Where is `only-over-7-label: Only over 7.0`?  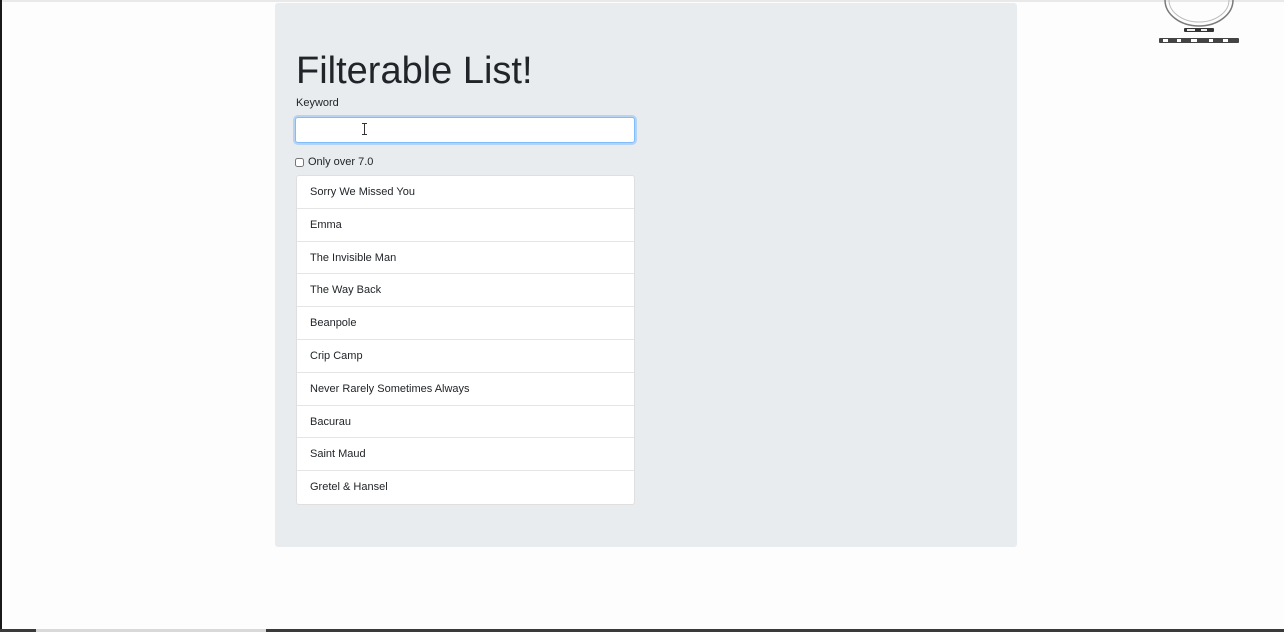 only-over-7-label: Only over 7.0 is located at coordinates (341, 162).